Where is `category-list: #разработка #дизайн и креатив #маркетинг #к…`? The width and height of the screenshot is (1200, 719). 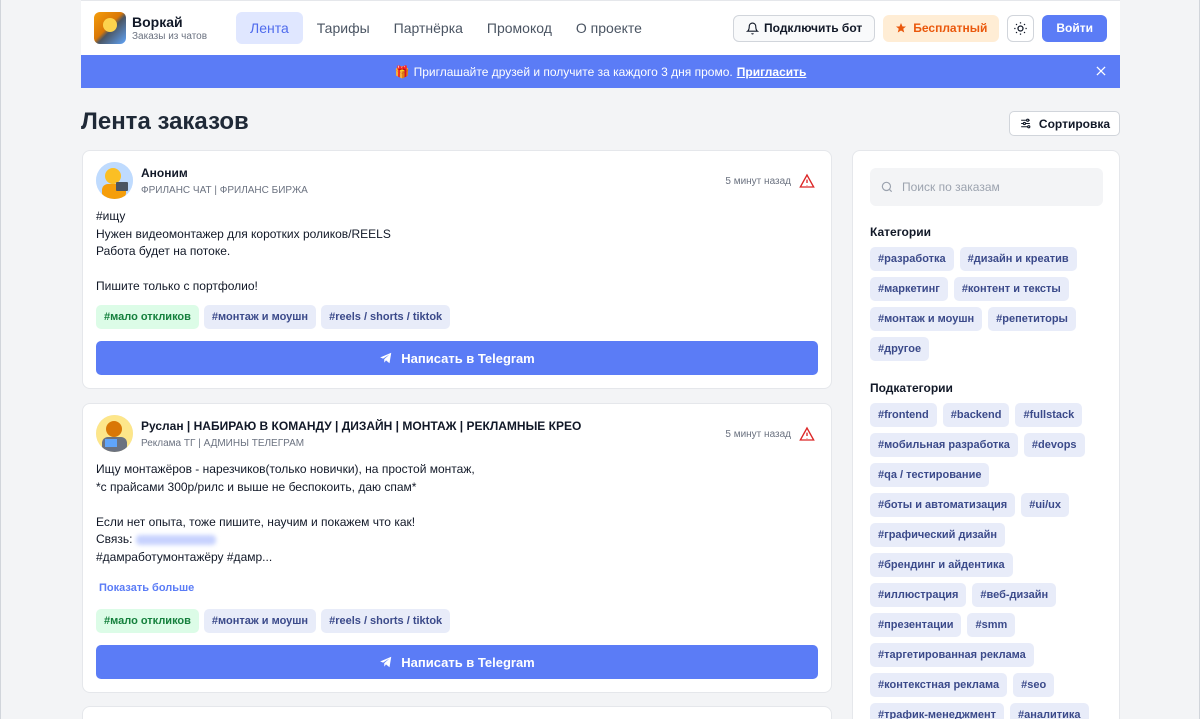
category-list: #разработка #дизайн и креатив #маркетинг #к… is located at coordinates (990, 304).